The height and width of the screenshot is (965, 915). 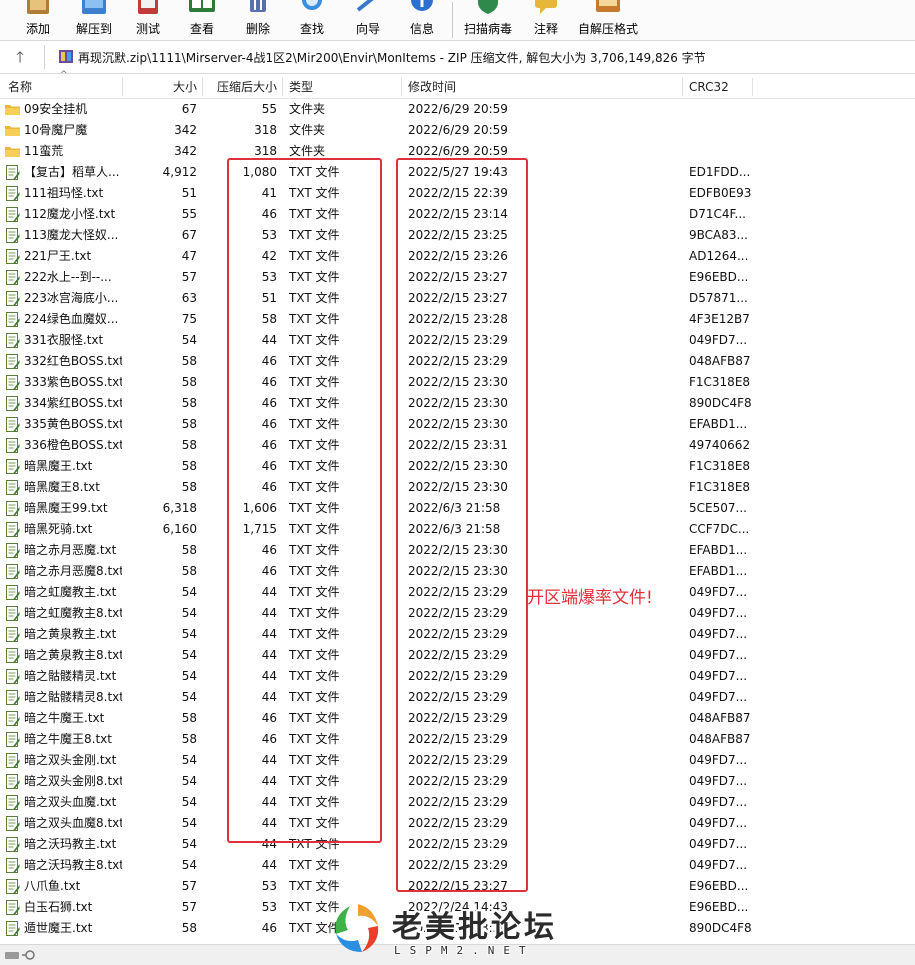 What do you see at coordinates (457, 87) in the screenshot?
I see `column-header: 名称 大小 压缩后大小 类型 修改时间 CRC32` at bounding box center [457, 87].